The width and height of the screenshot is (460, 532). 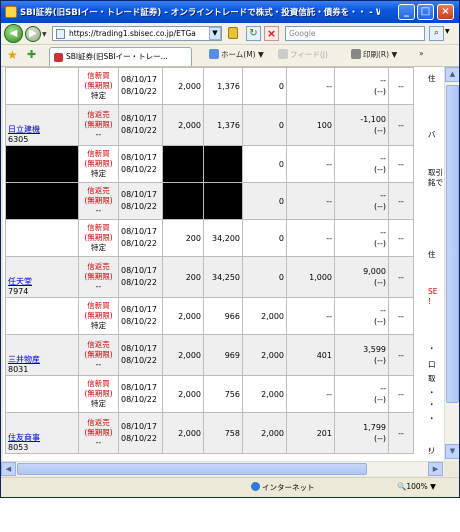 I want to click on profit-loss-value: 9,000, so click(x=374, y=271).